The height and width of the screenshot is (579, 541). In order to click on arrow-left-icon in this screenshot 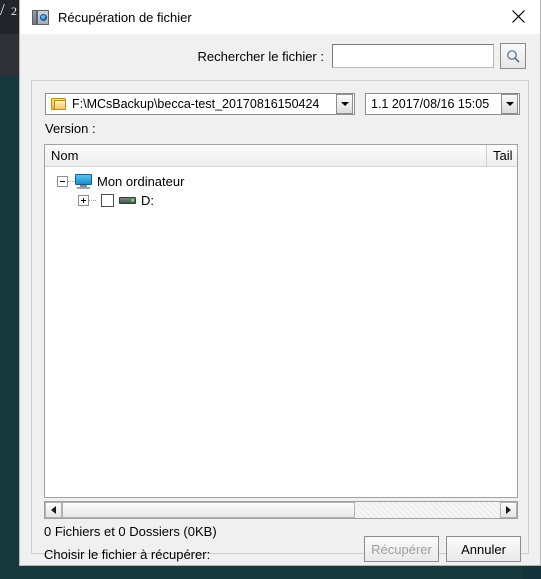, I will do `click(53, 510)`.